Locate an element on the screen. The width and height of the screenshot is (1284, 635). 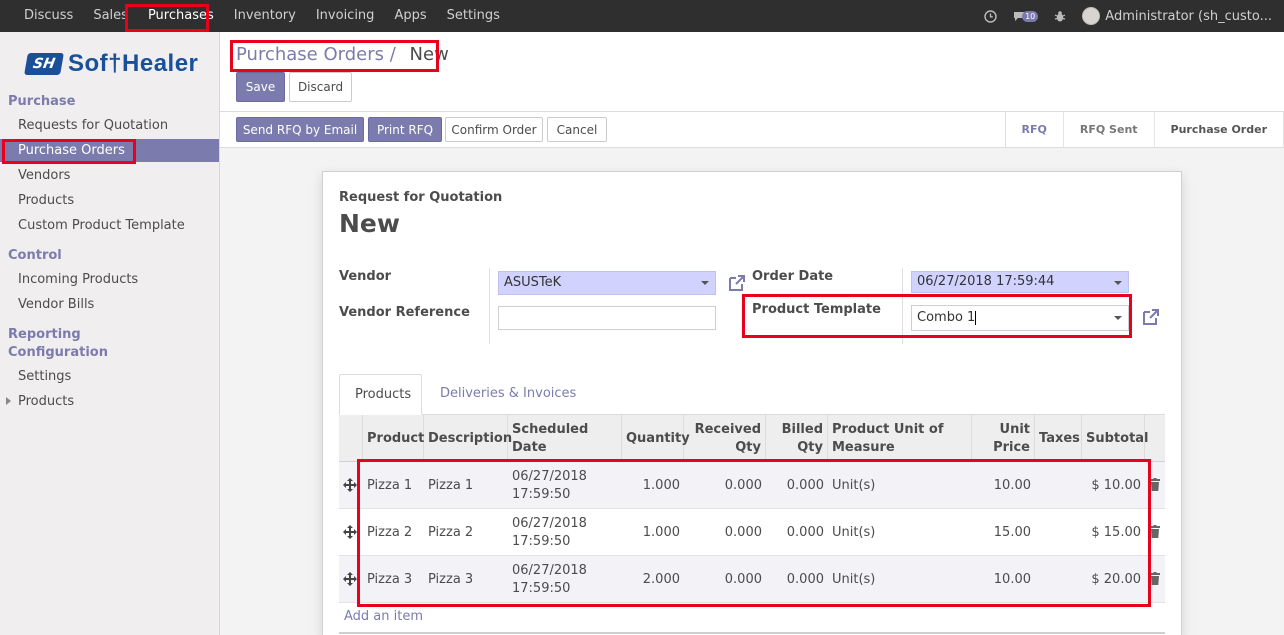
header-uom-line1: Product Unit of is located at coordinates (888, 429).